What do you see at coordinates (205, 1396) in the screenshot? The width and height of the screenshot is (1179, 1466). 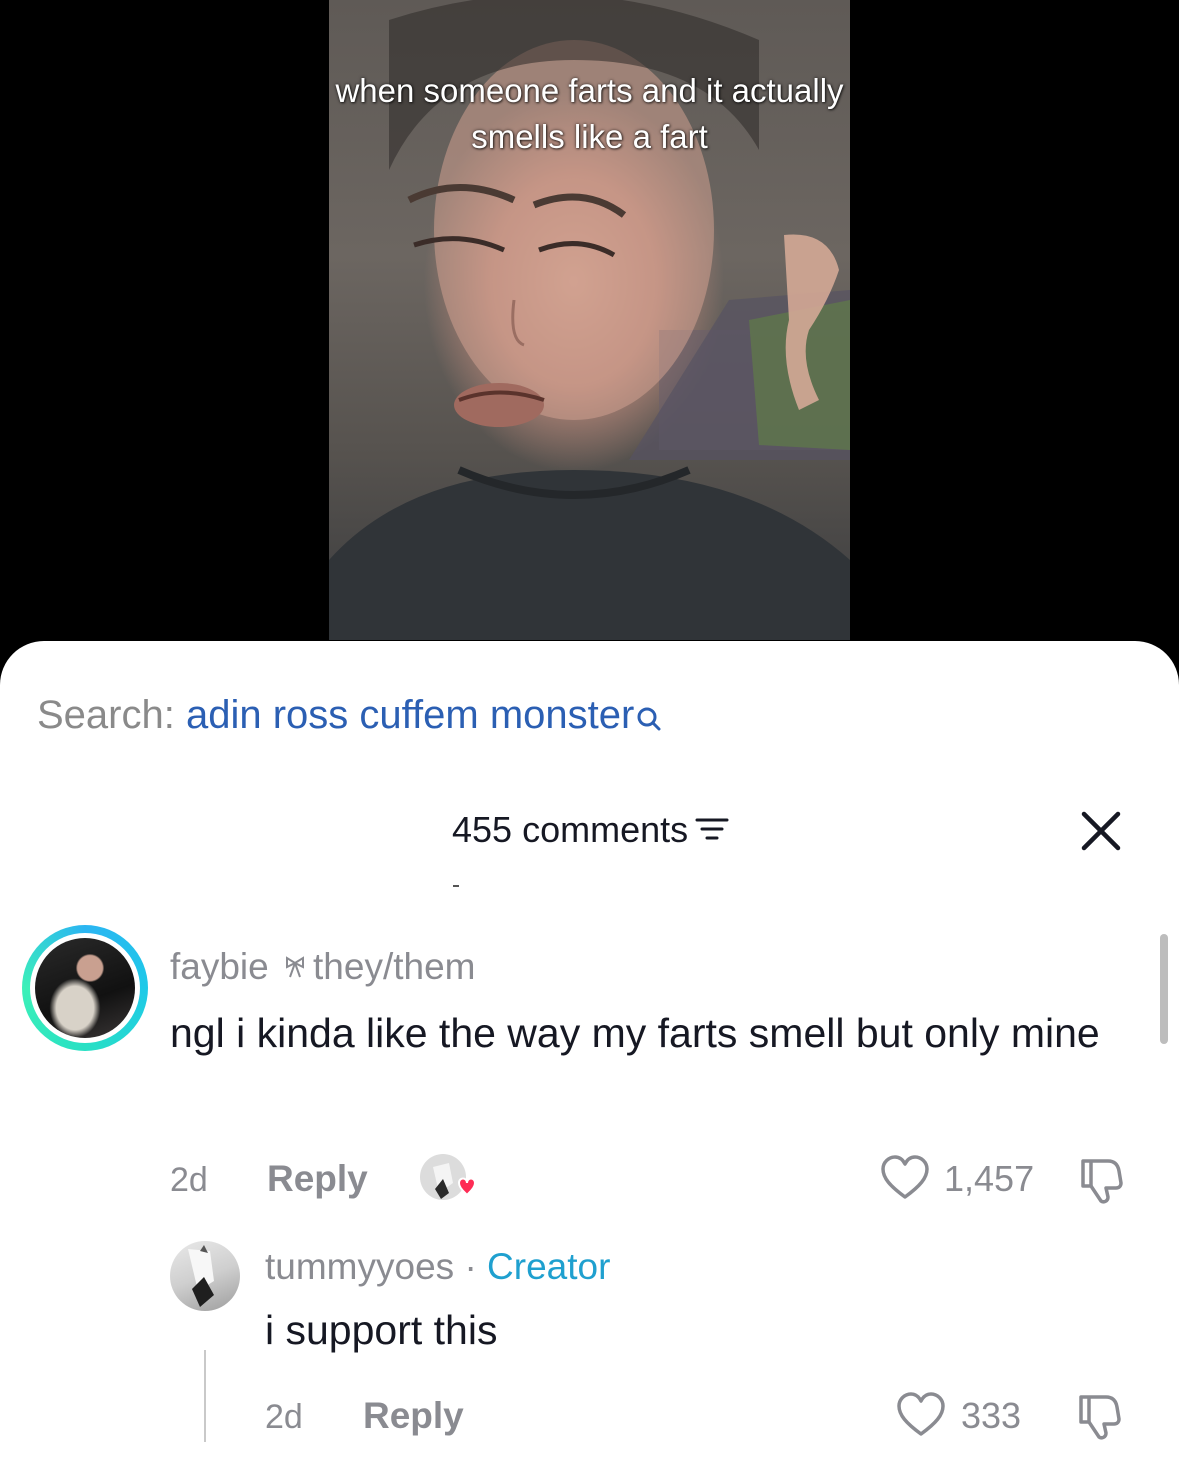 I see `thread-line` at bounding box center [205, 1396].